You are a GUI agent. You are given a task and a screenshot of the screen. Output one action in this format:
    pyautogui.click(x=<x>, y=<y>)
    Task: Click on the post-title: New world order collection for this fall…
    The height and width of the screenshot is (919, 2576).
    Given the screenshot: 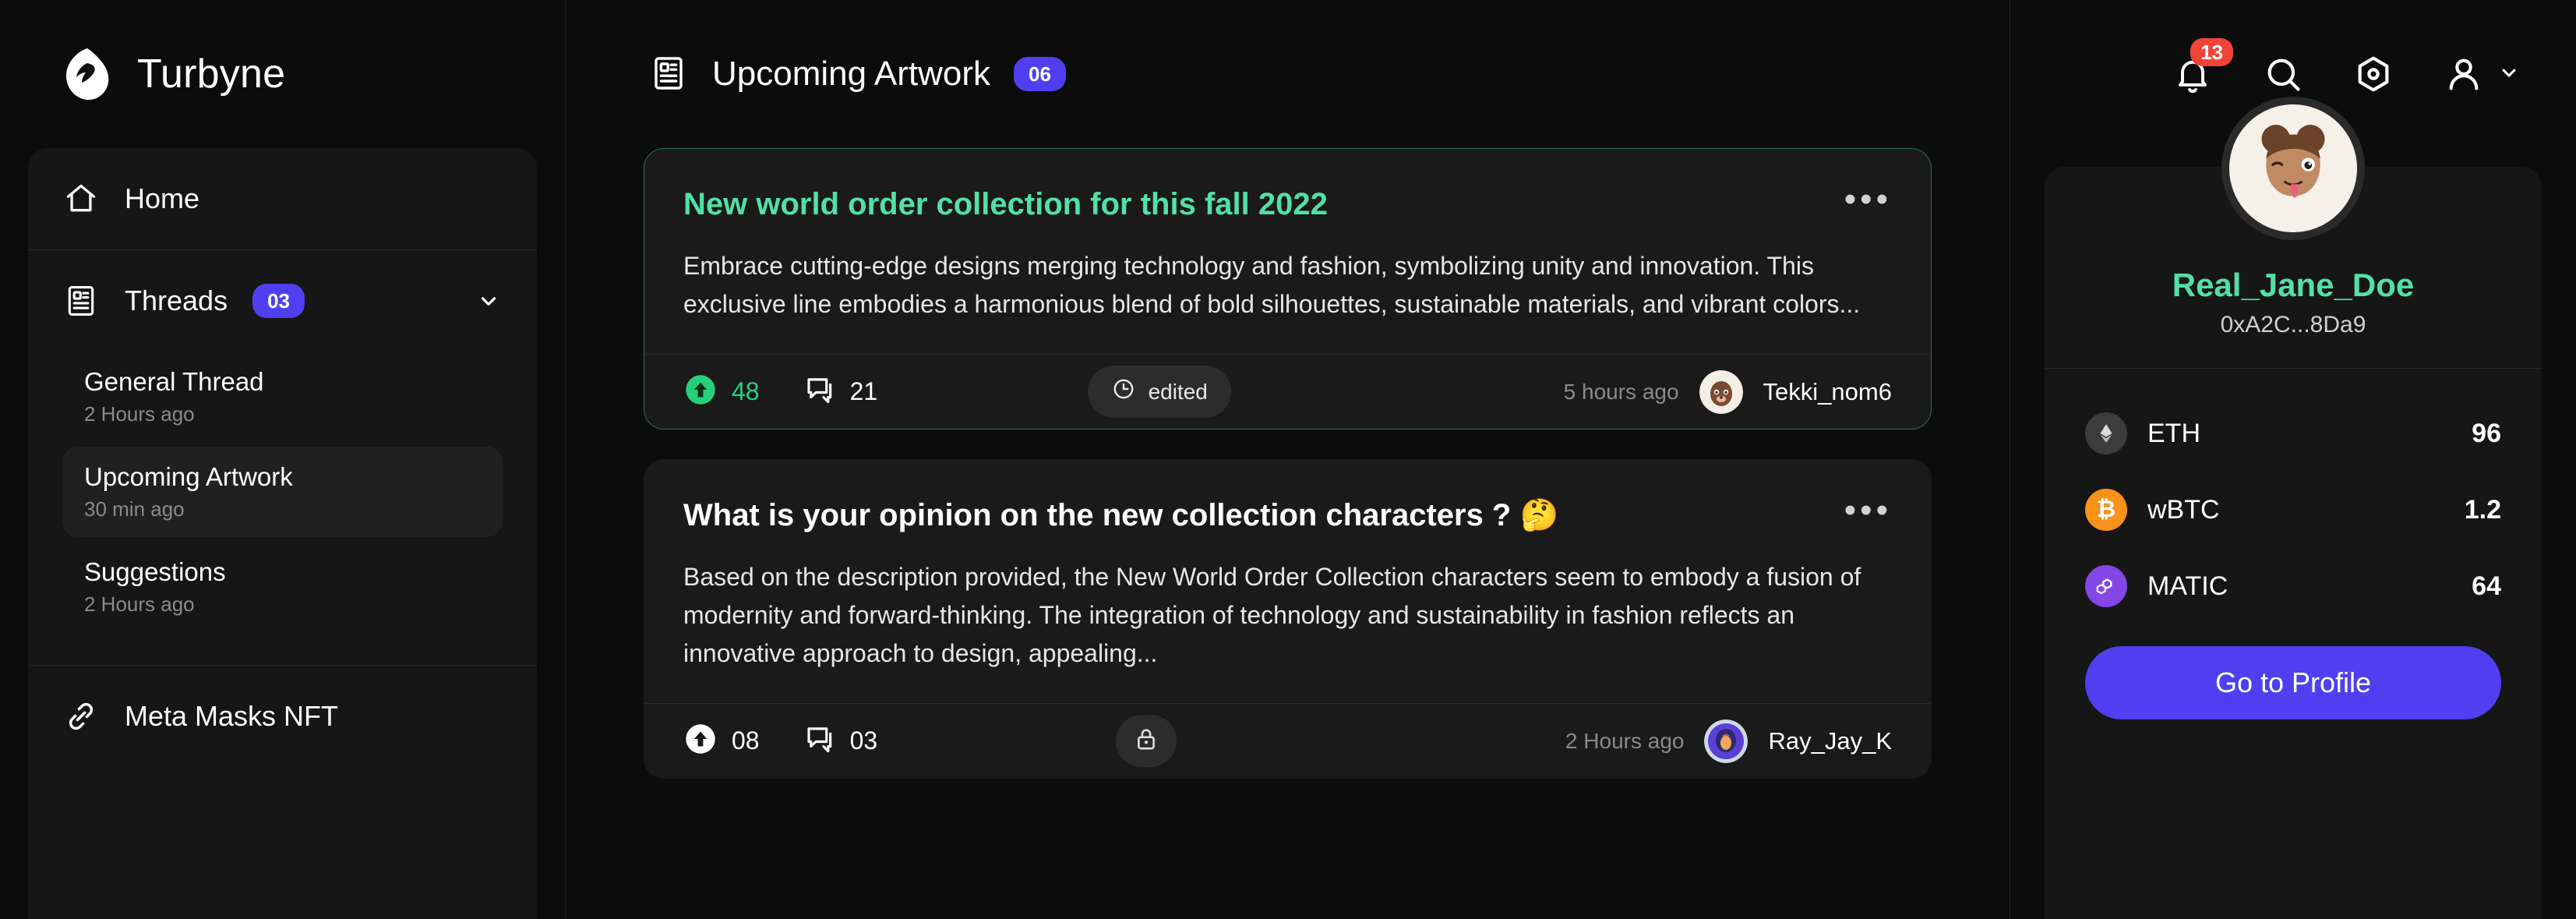 What is the action you would take?
    pyautogui.click(x=1005, y=204)
    